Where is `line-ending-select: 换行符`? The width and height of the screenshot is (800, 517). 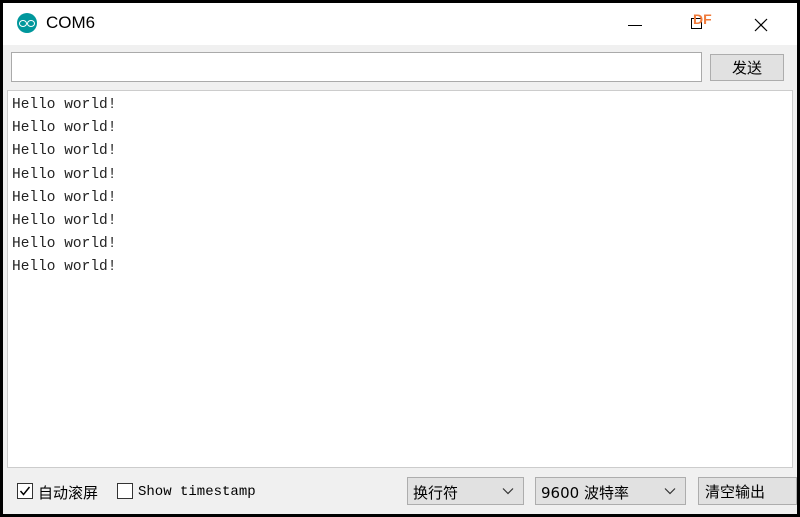
line-ending-select: 换行符 is located at coordinates (465, 491).